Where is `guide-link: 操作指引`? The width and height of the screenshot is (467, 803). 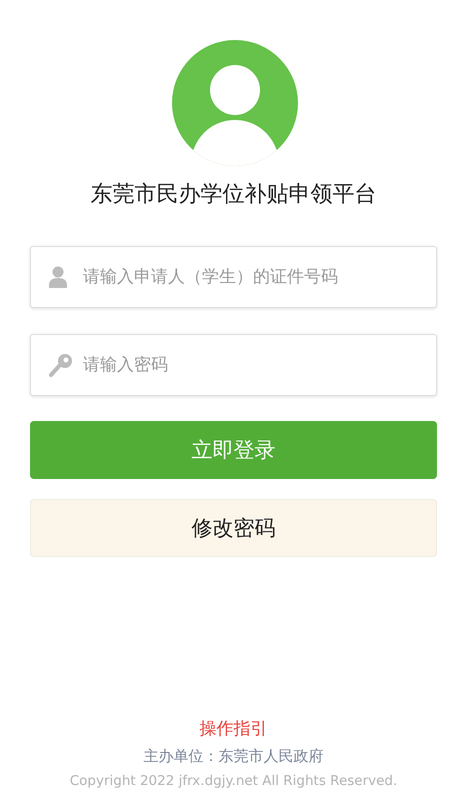 guide-link: 操作指引 is located at coordinates (234, 728).